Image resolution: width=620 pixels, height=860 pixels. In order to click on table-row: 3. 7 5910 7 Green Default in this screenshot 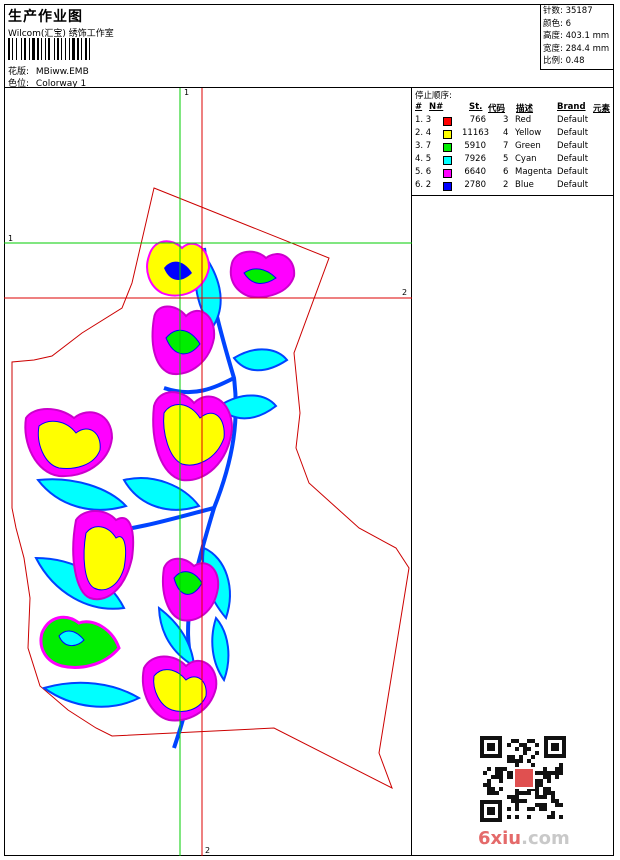, I will do `click(513, 147)`.